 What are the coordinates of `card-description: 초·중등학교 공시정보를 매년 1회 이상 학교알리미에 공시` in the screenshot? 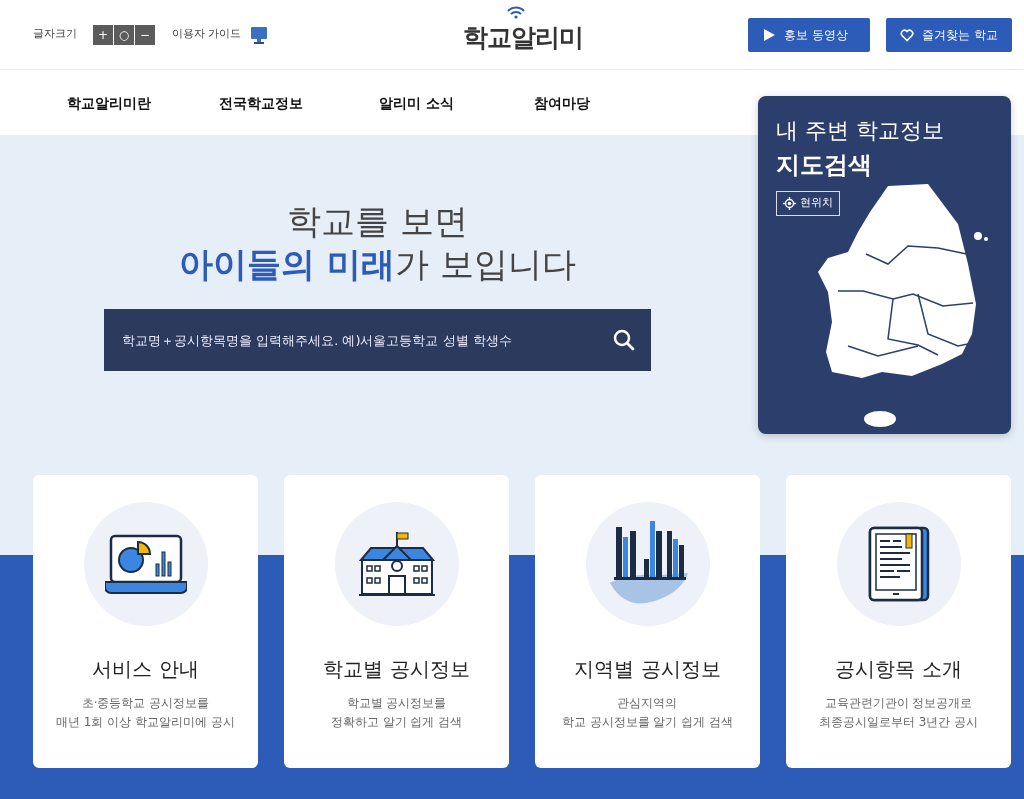 It's located at (145, 713).